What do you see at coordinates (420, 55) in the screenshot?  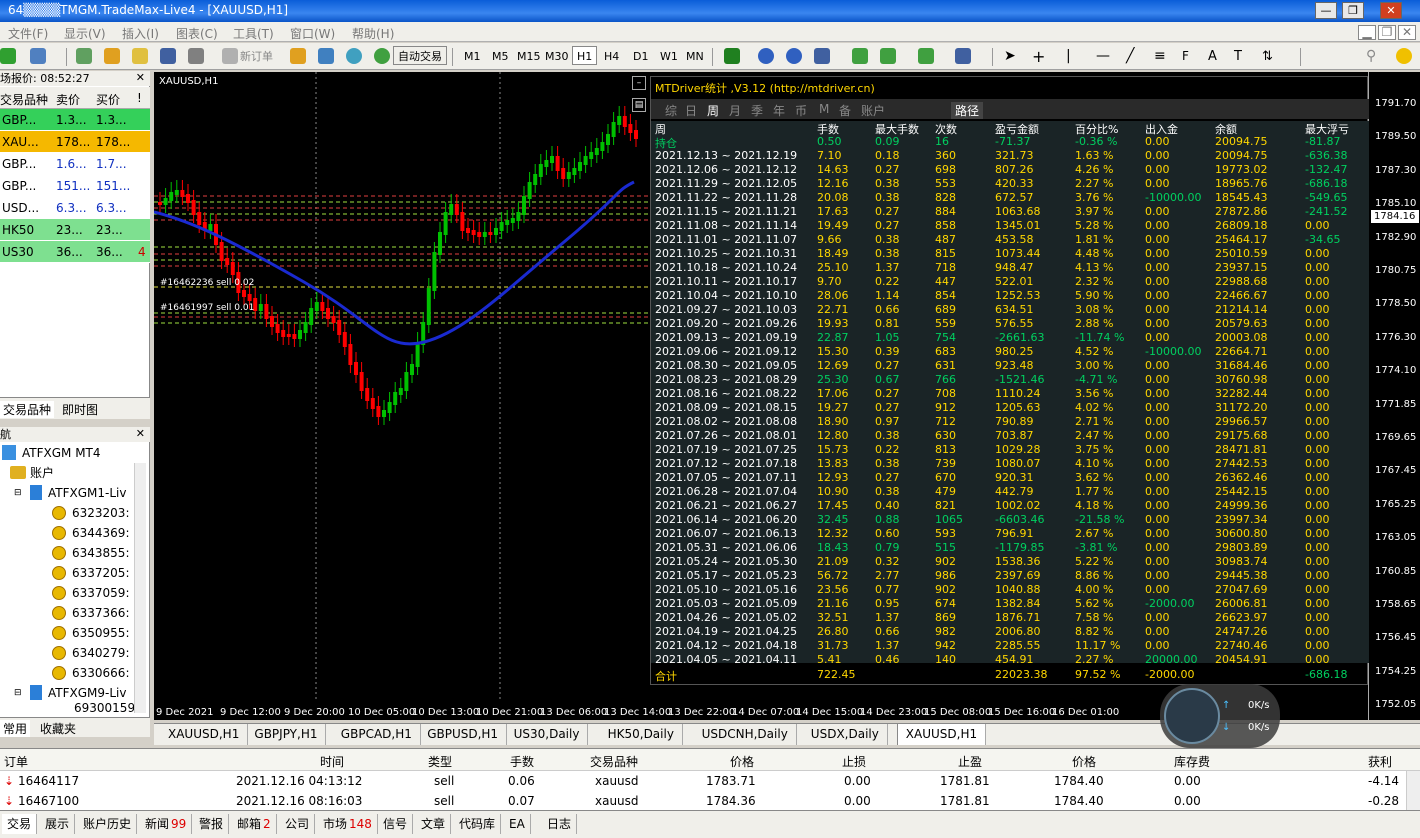 I see `auto-trade-button: 自动交易` at bounding box center [420, 55].